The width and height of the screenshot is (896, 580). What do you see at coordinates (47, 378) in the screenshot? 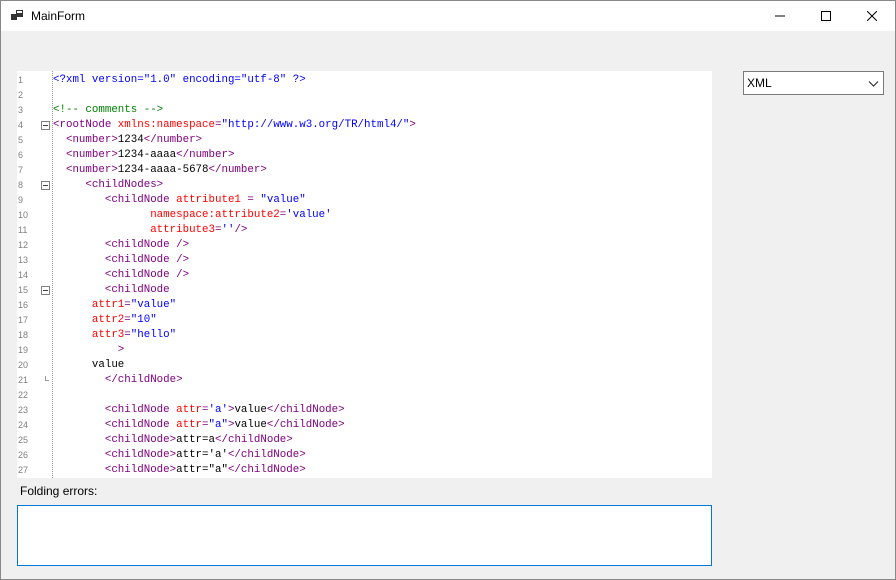
I see `fold-end-marker` at bounding box center [47, 378].